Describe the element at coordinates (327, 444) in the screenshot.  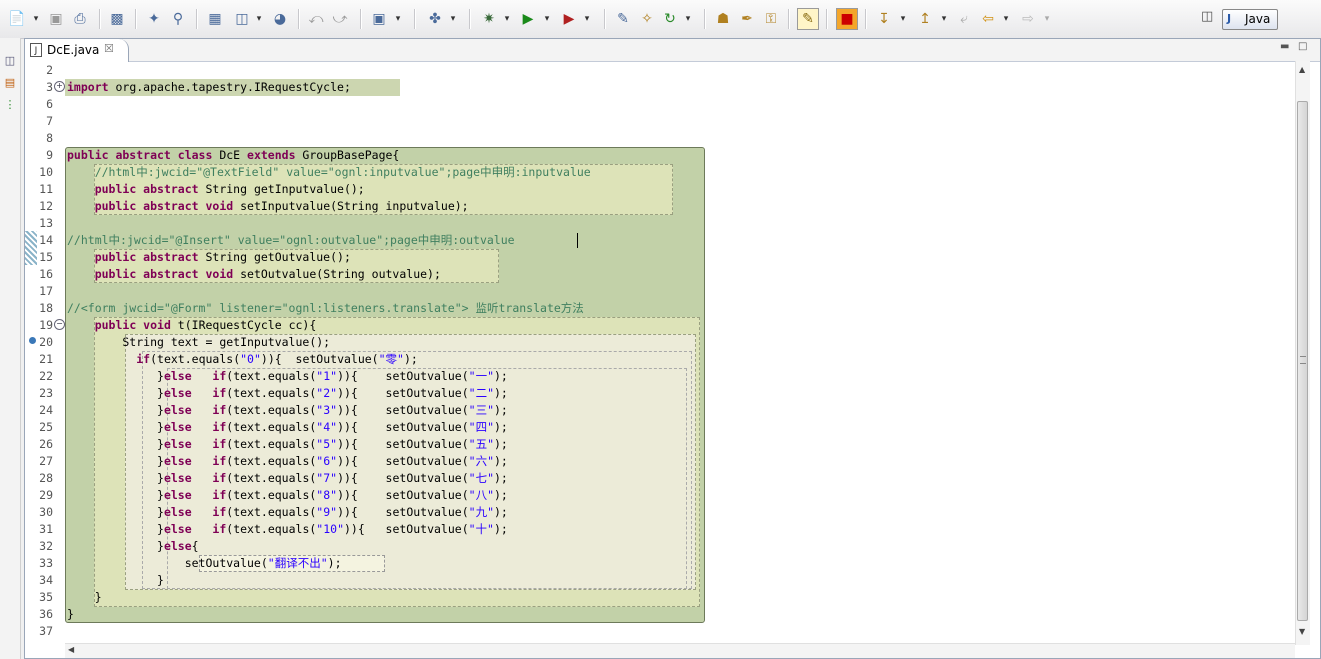
I see `code-token: "5"` at that location.